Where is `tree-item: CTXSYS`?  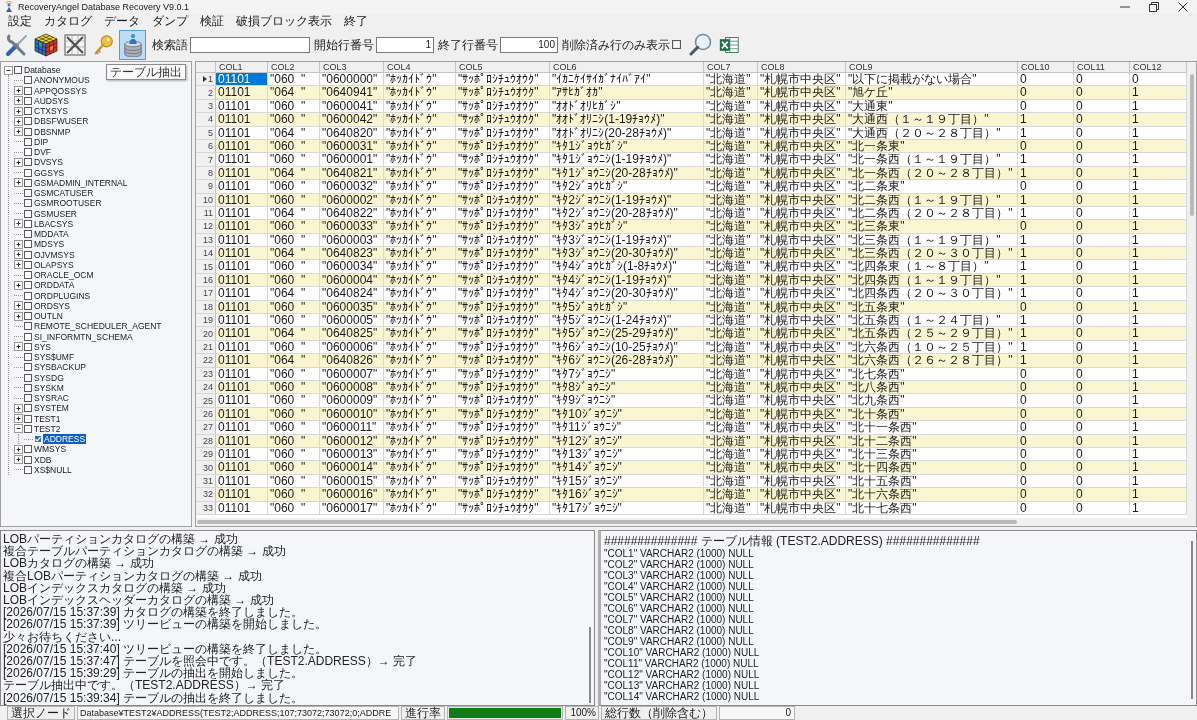
tree-item: CTXSYS is located at coordinates (51, 111).